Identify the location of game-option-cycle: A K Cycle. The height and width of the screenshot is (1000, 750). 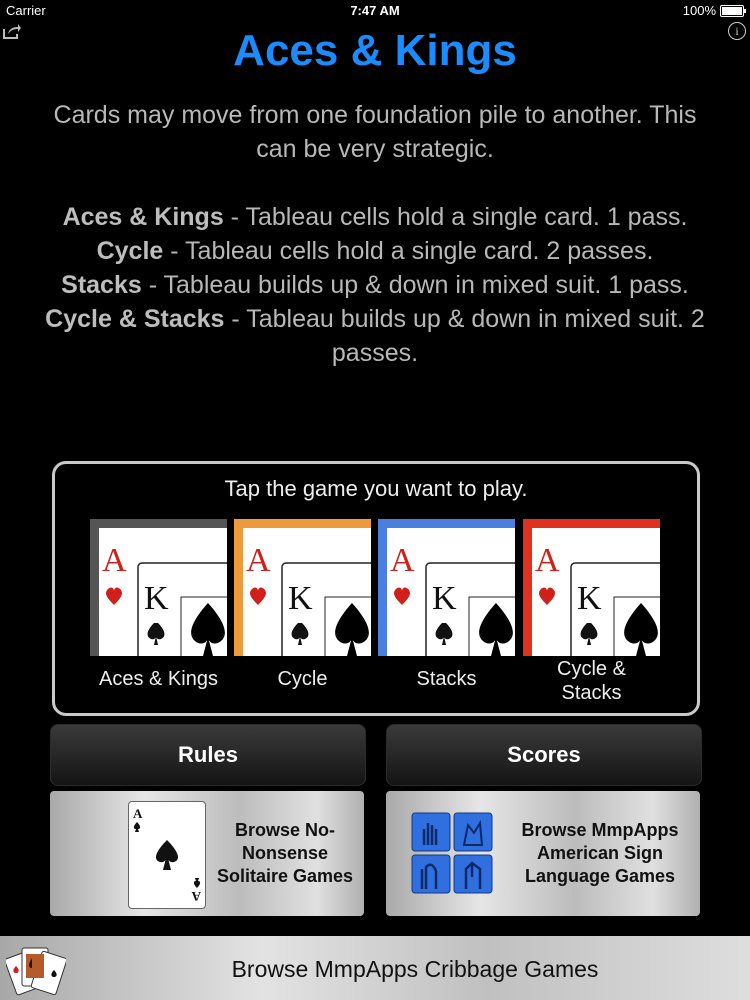
(302, 614).